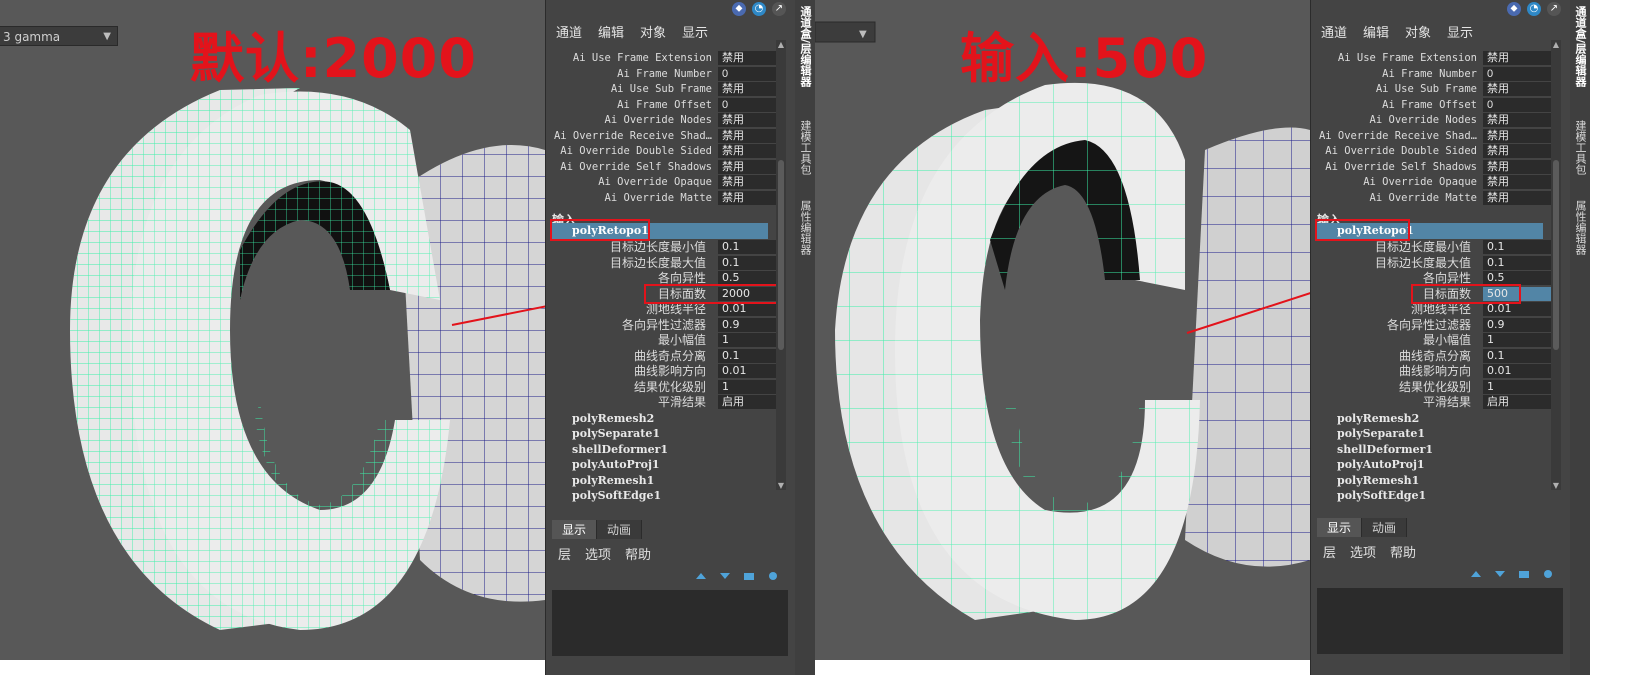  Describe the element at coordinates (661, 136) in the screenshot. I see `attr-row: Ai Override Receive Shad… 禁用` at that location.